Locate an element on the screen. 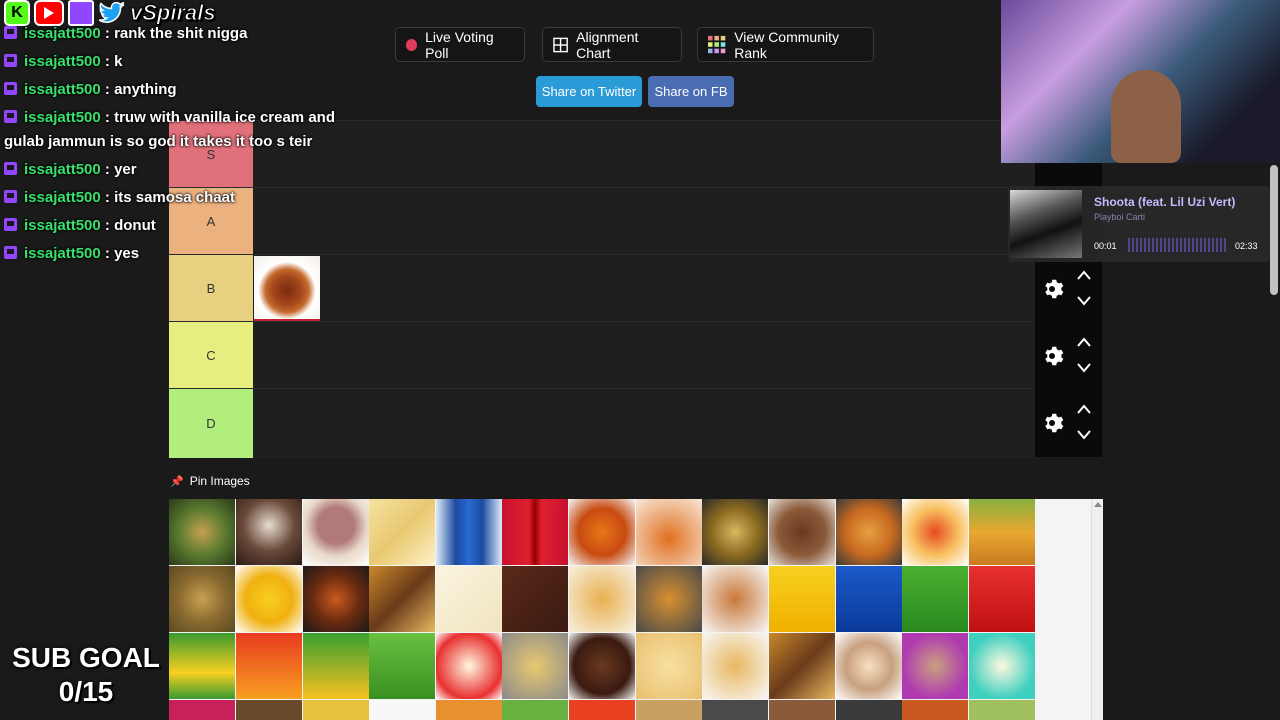 The height and width of the screenshot is (720, 1280). kurkure-puffcorn-tile is located at coordinates (336, 666).